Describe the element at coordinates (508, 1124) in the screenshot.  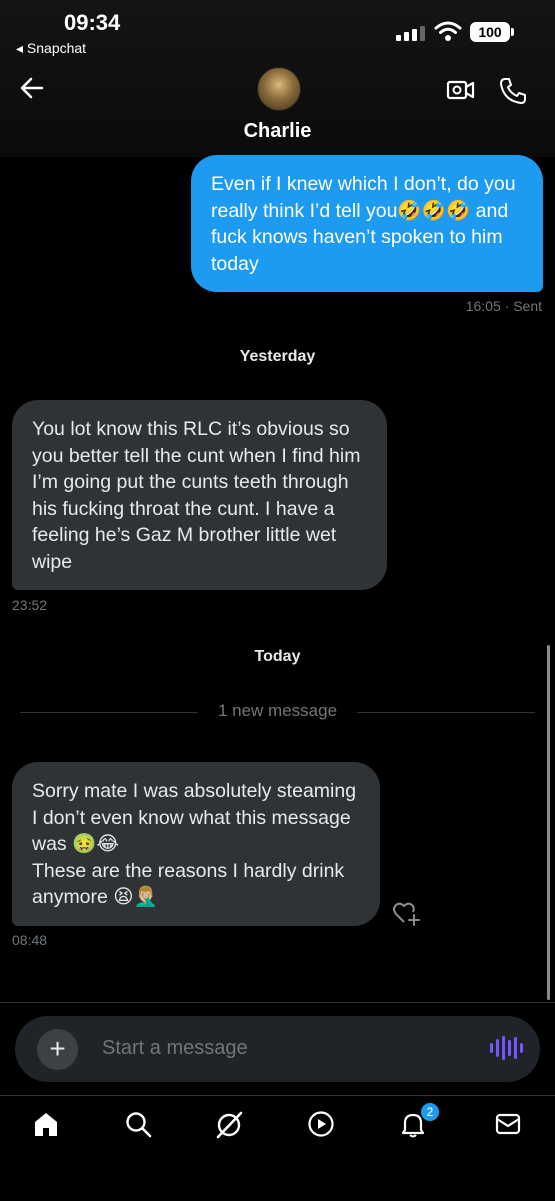
I see `messages-icon` at that location.